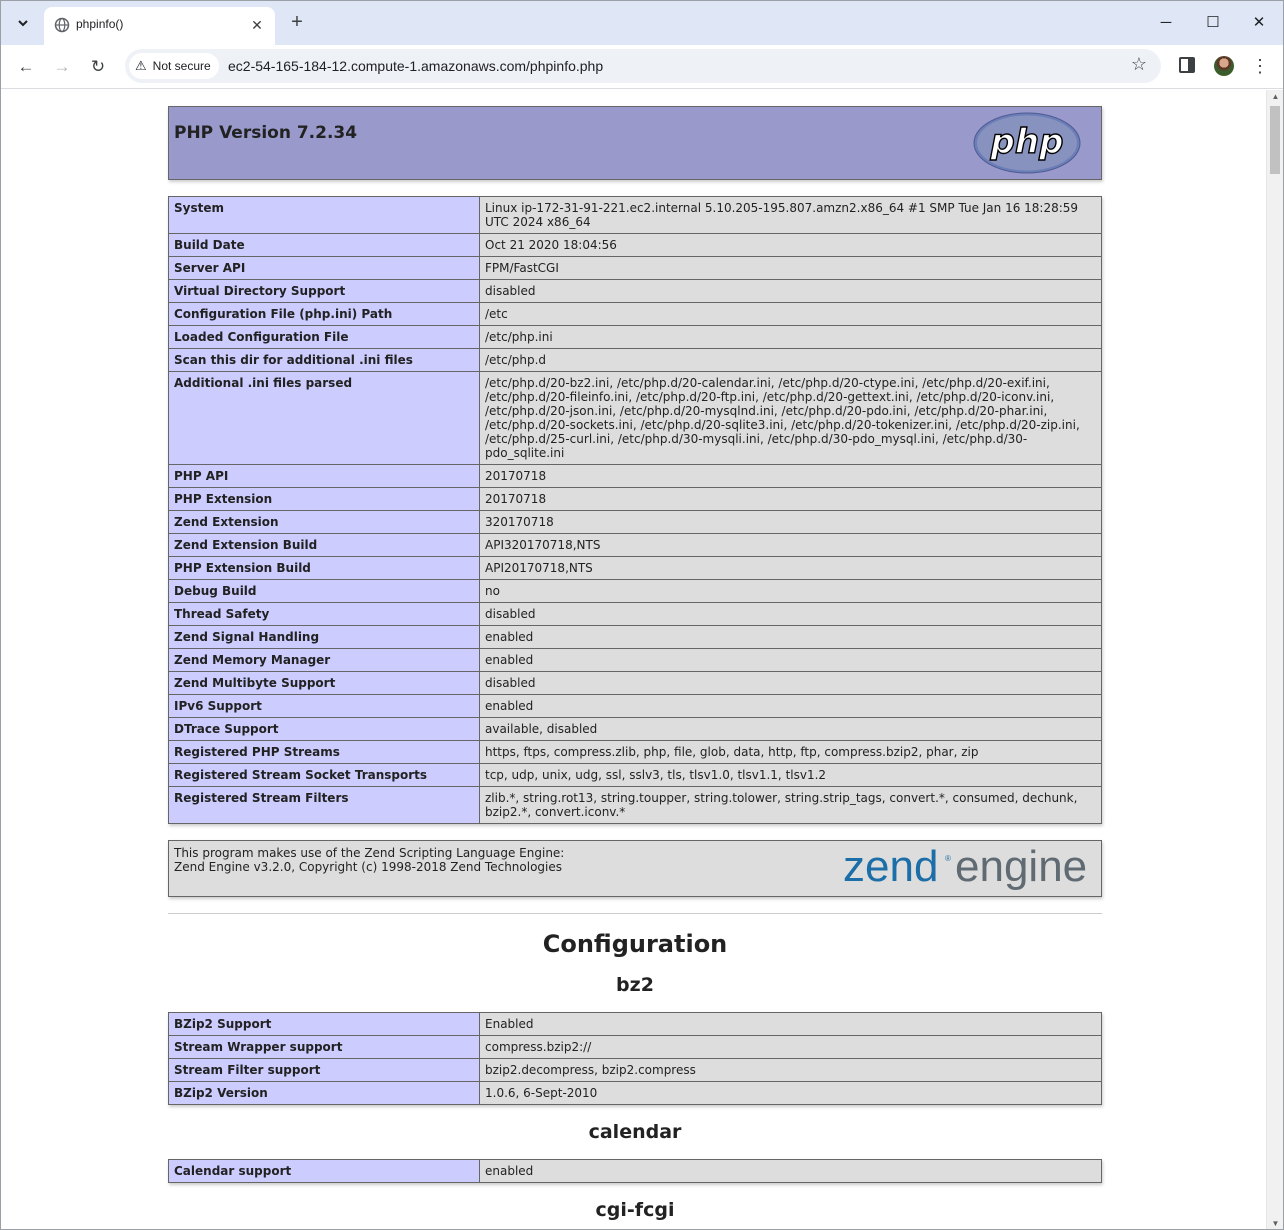 The image size is (1284, 1230). I want to click on table-row: Loaded Configuration File/etc/php.ini, so click(635, 337).